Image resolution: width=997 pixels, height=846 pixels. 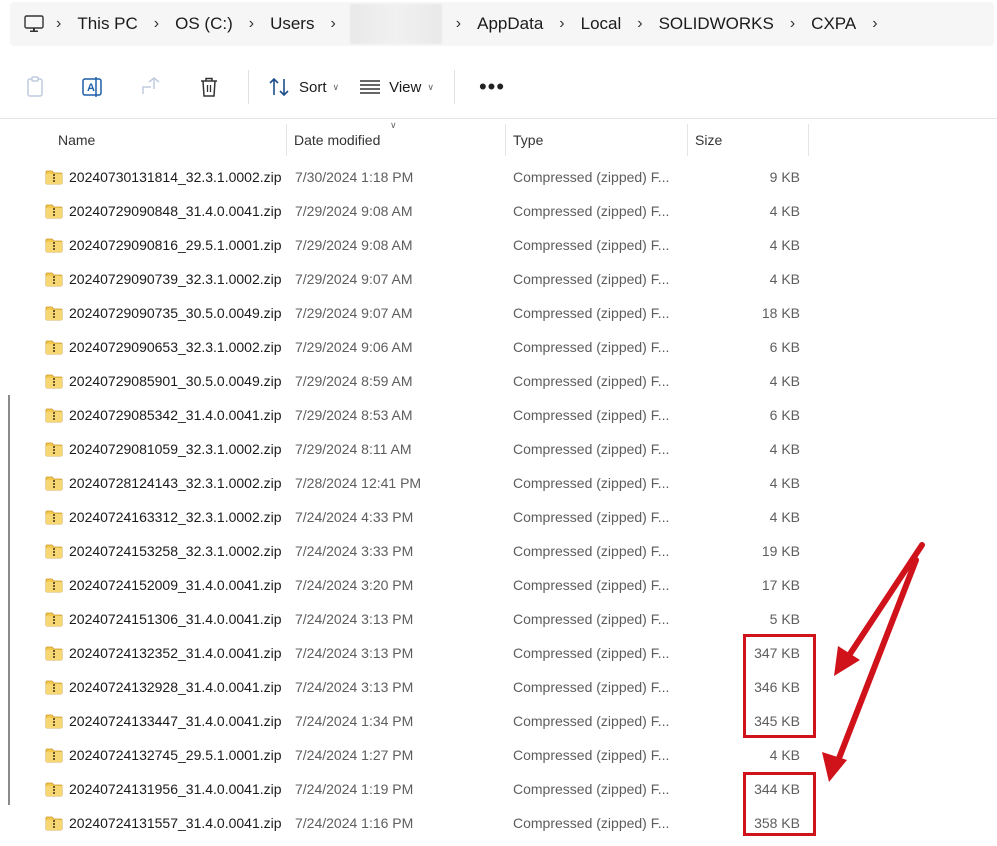 What do you see at coordinates (175, 551) in the screenshot?
I see `file-name: 20240724153258_32.3.1.0002.zip` at bounding box center [175, 551].